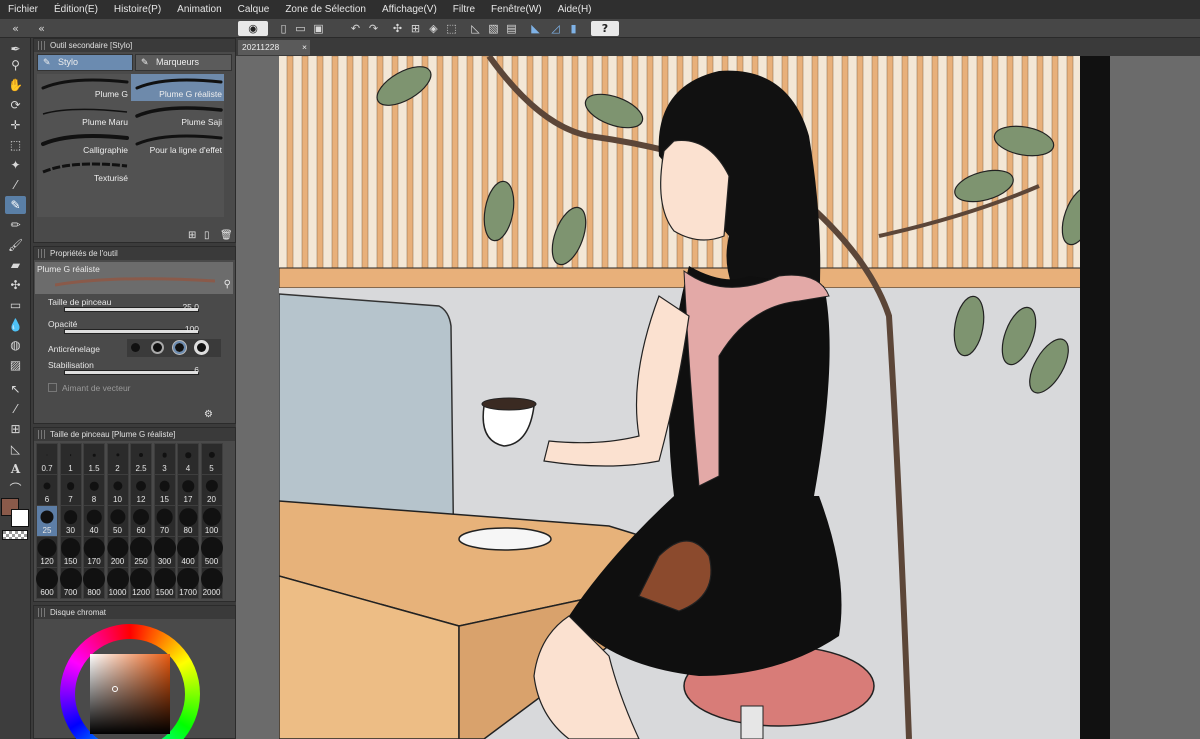  I want to click on brush-size-option: 6, so click(47, 490).